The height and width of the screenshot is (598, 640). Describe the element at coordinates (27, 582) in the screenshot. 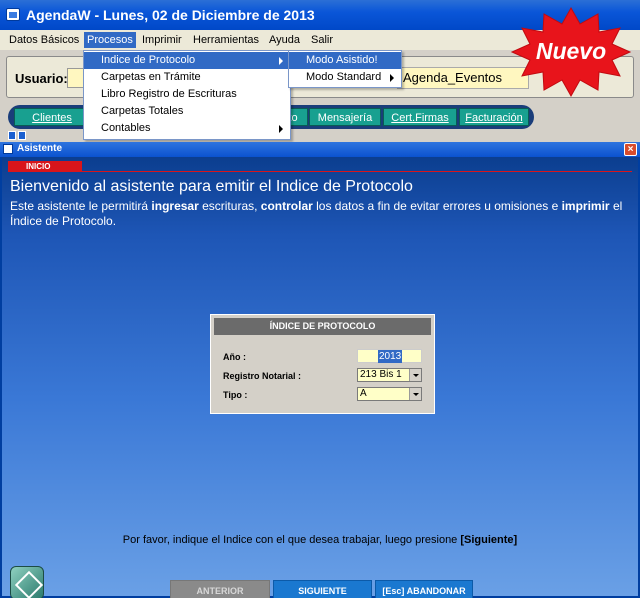

I see `tools-icon` at that location.